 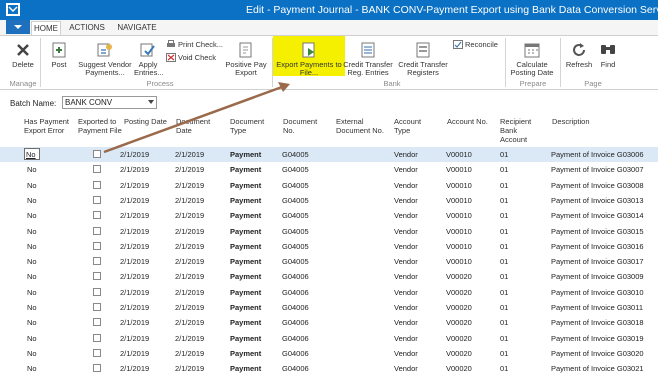 I want to click on void-check-label: Void Check, so click(x=197, y=57).